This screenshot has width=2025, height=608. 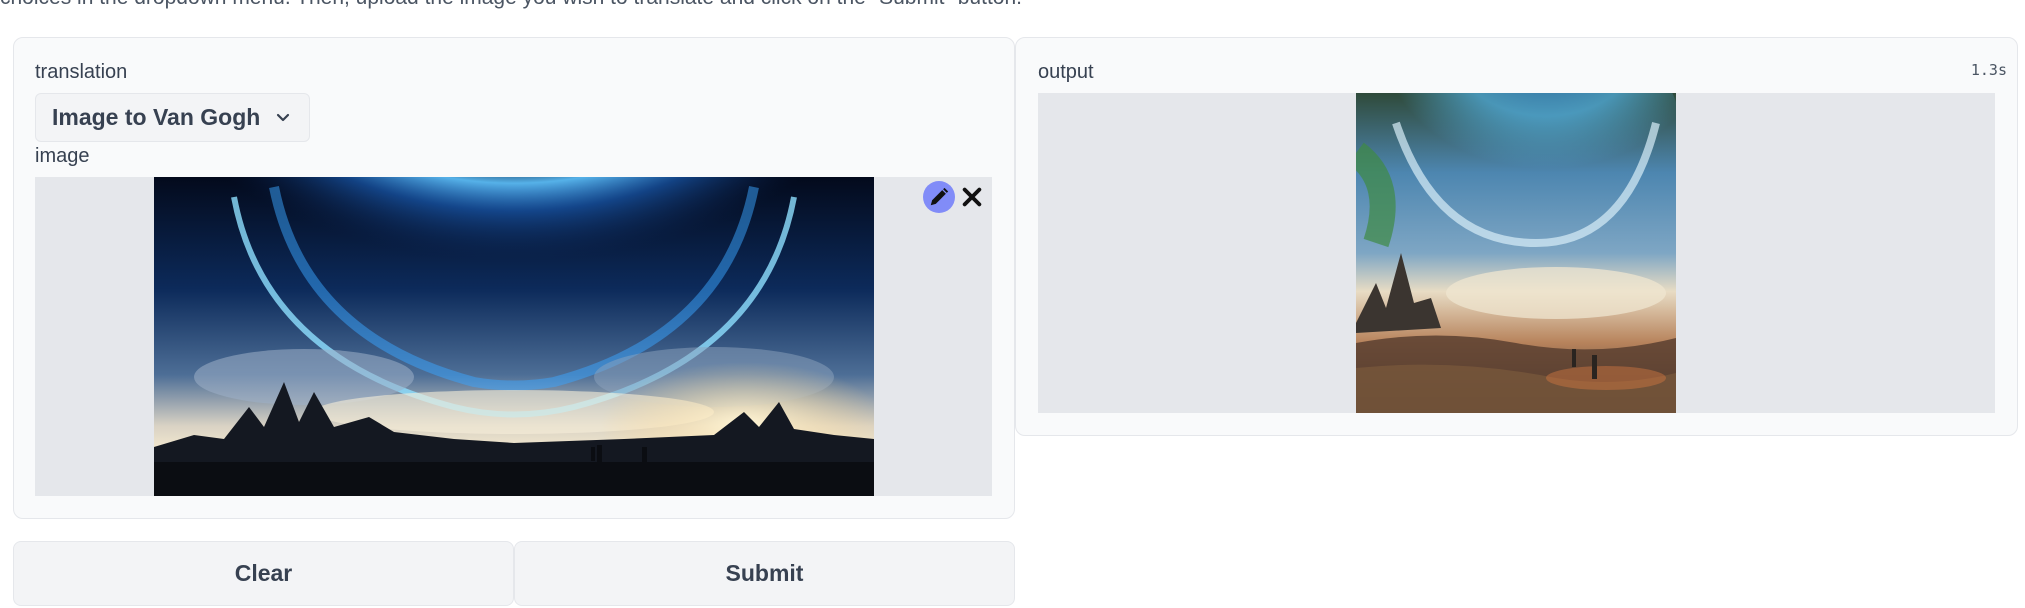 I want to click on pencil-icon, so click(x=939, y=197).